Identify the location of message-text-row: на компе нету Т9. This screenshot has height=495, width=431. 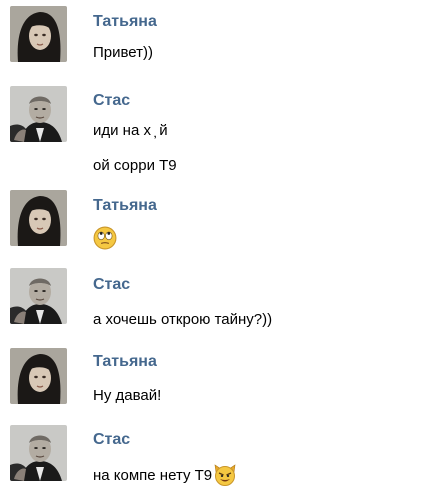
(165, 477).